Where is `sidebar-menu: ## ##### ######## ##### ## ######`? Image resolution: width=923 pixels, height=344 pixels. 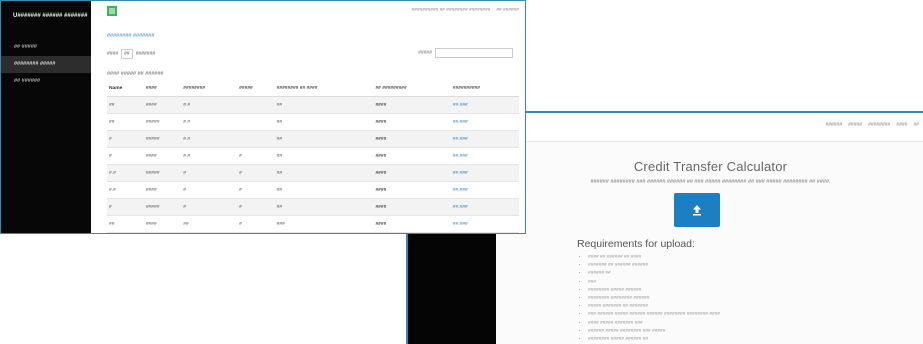 sidebar-menu: ## ##### ######## ##### ## ###### is located at coordinates (46, 64).